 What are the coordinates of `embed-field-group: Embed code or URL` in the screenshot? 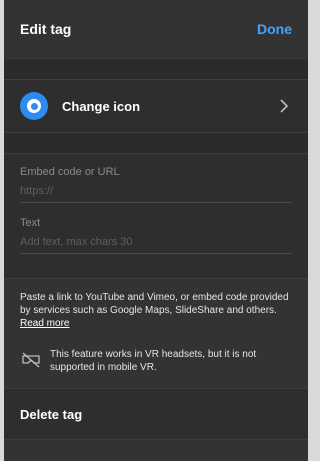 It's located at (156, 184).